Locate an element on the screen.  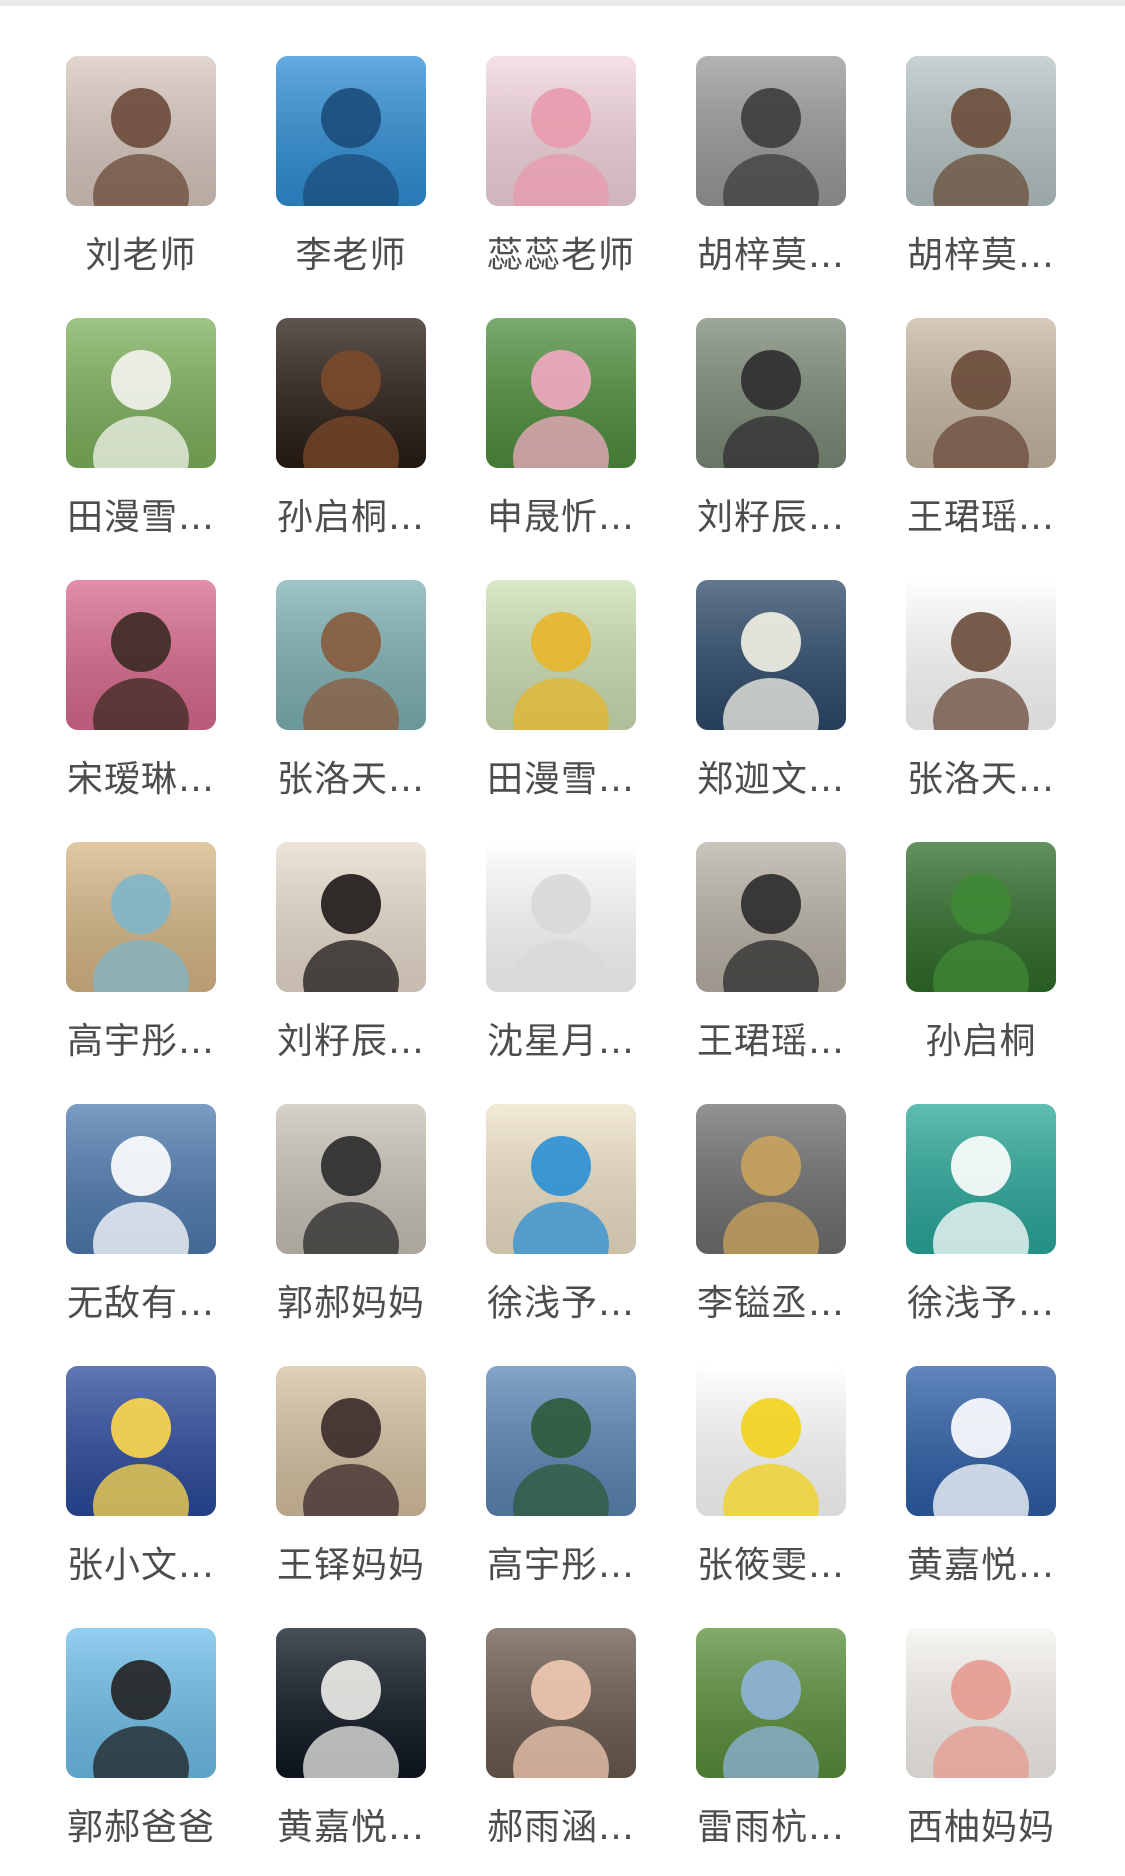
swan-night-icon is located at coordinates (771, 655).